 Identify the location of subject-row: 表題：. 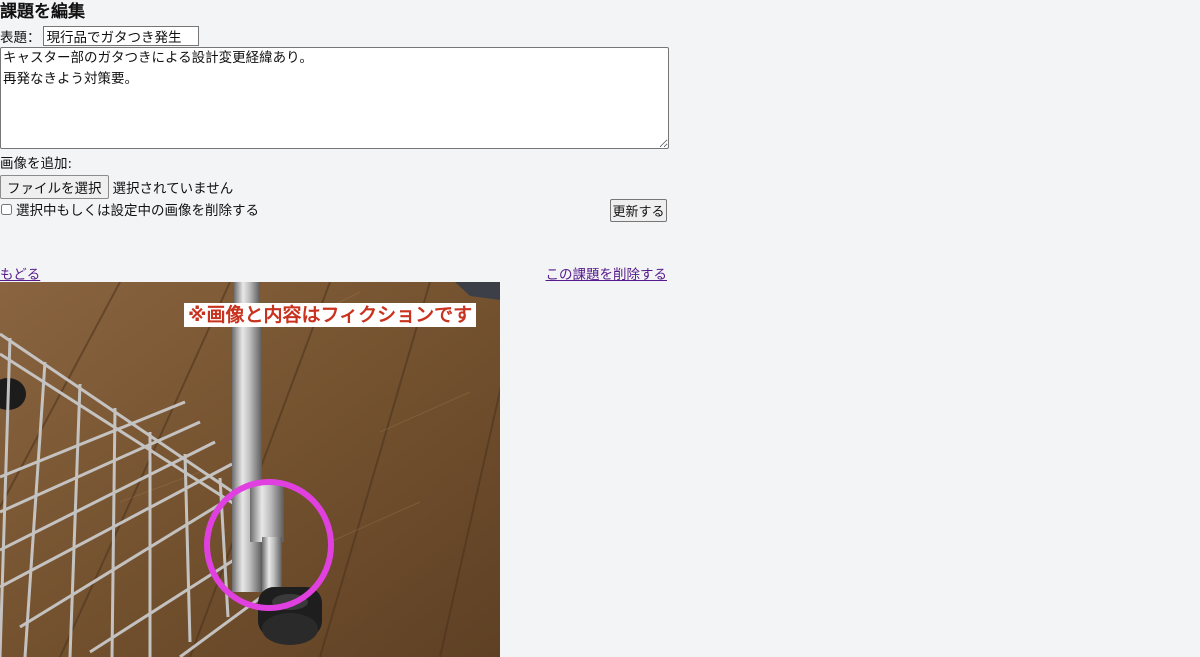
(99, 36).